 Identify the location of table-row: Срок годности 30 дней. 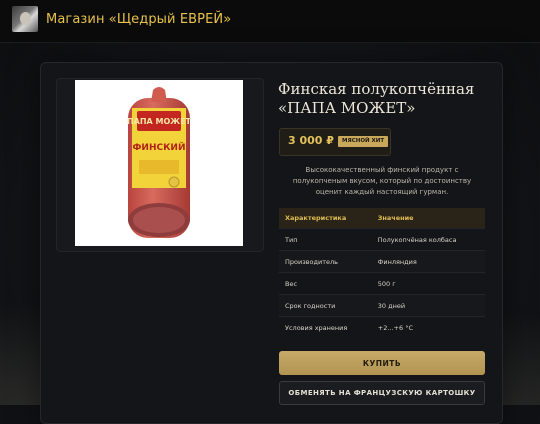
(382, 305).